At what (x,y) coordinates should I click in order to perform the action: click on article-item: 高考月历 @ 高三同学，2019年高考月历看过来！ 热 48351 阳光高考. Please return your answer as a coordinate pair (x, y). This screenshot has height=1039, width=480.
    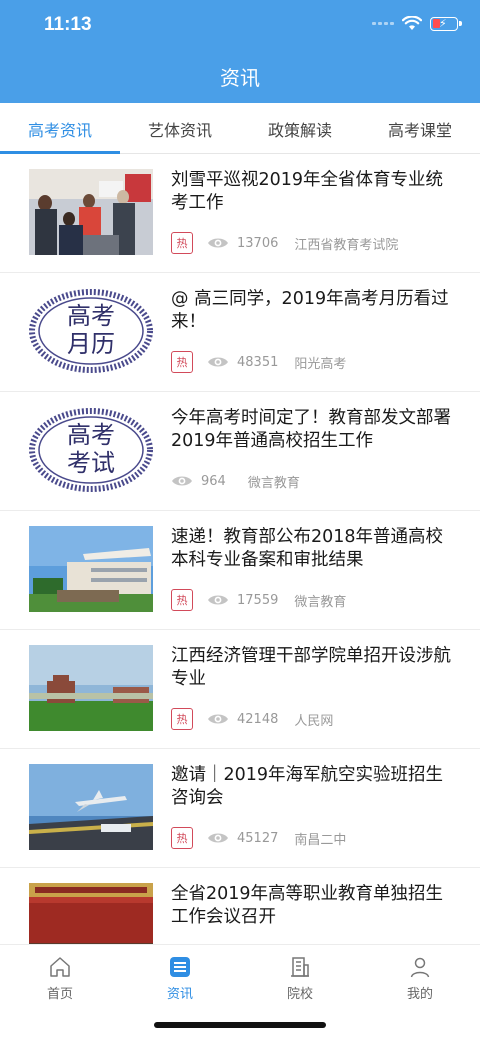
    Looking at the image, I should click on (240, 332).